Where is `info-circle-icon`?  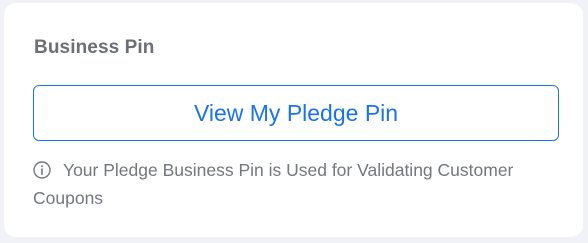 info-circle-icon is located at coordinates (42, 169).